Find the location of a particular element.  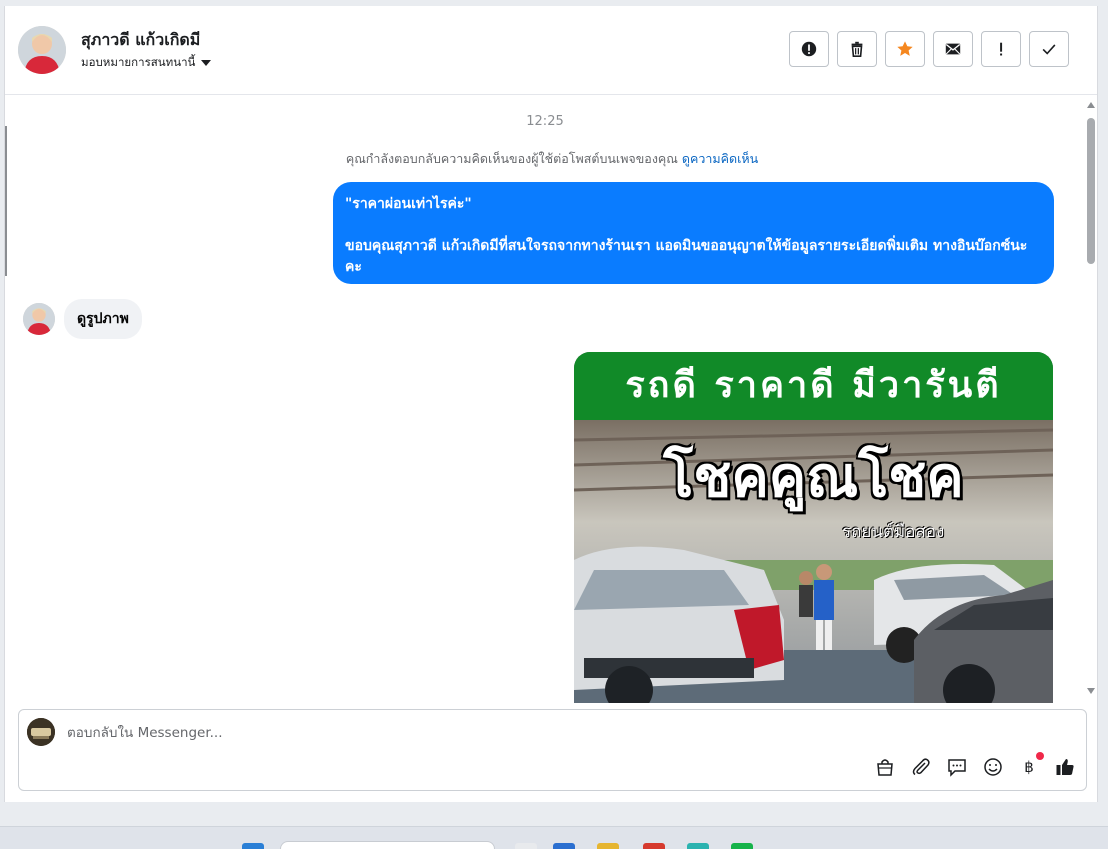

shopping-bag-icon is located at coordinates (885, 767).